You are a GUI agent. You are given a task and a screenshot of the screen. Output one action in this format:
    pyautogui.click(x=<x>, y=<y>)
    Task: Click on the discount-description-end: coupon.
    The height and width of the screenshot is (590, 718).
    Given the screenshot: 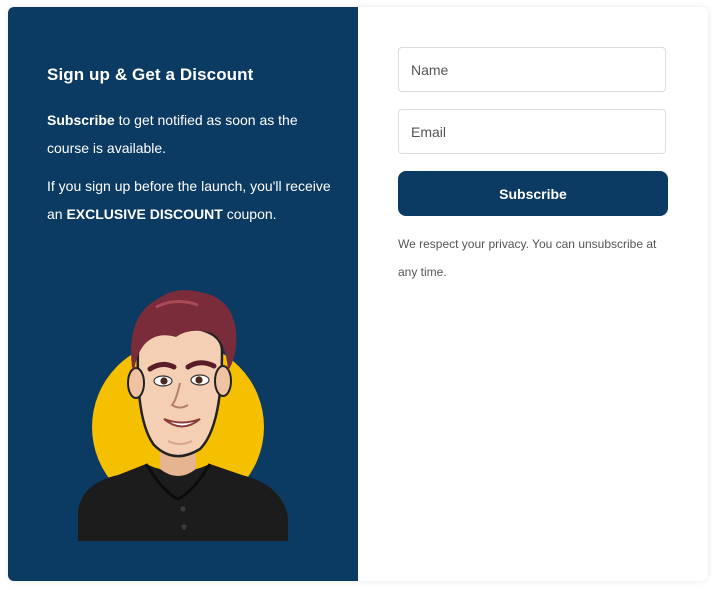 What is the action you would take?
    pyautogui.click(x=249, y=214)
    